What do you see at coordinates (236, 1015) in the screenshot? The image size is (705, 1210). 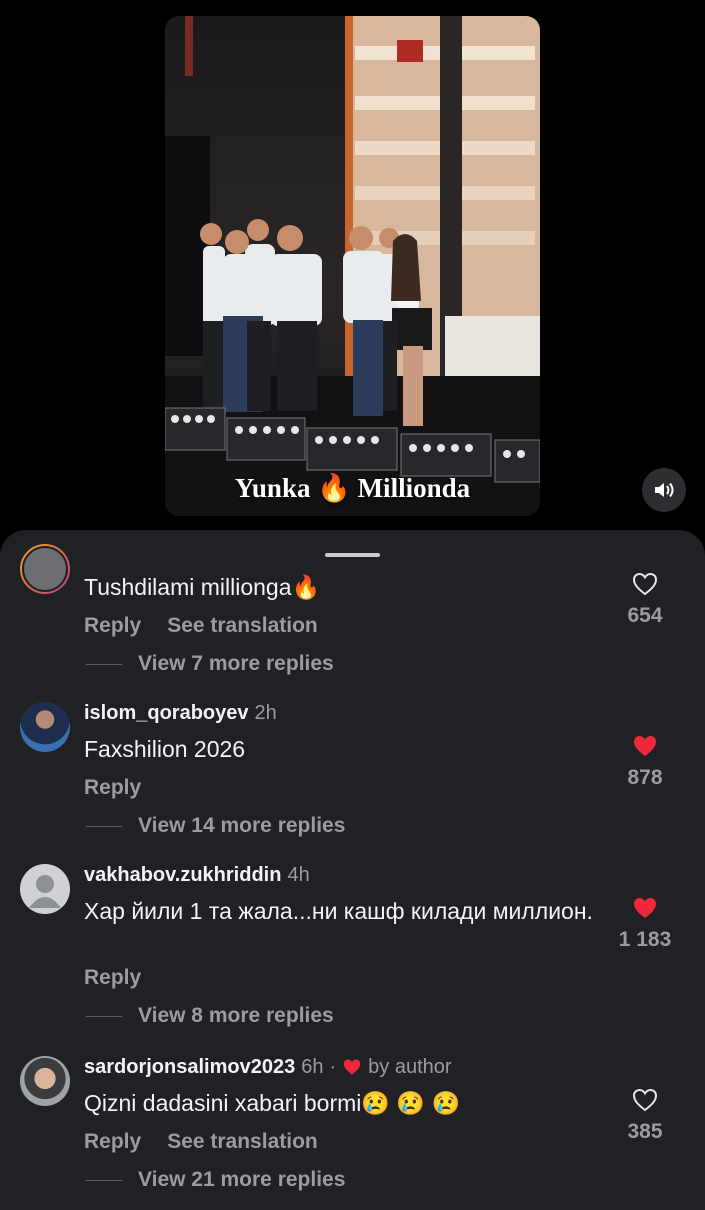 I see `view-replies-label: View 8 more replies` at bounding box center [236, 1015].